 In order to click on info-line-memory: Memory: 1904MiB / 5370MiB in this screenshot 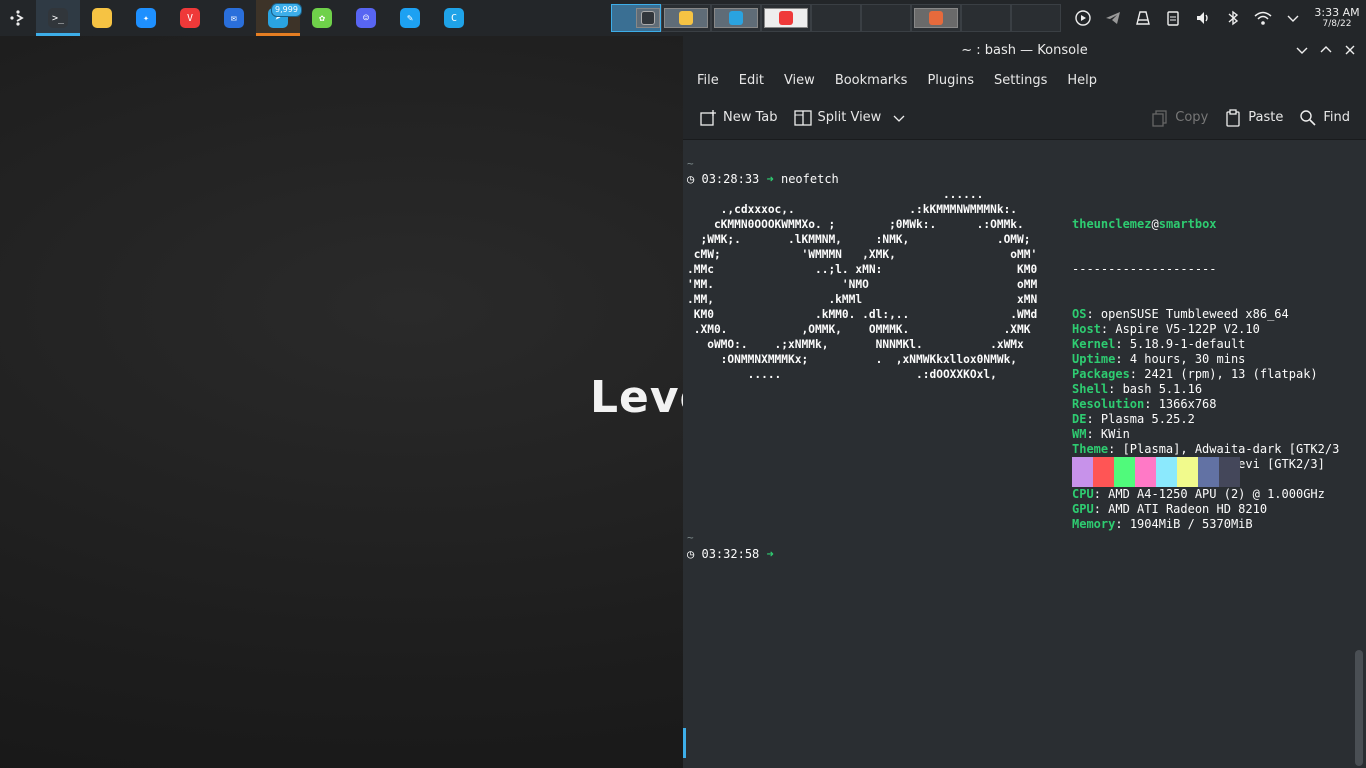, I will do `click(1205, 524)`.